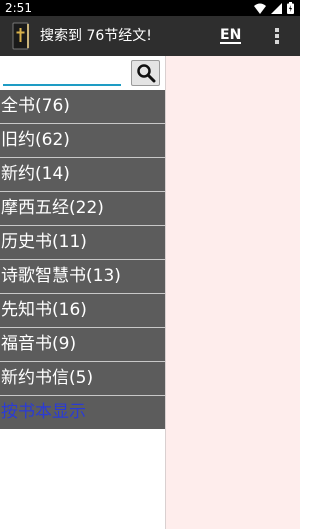  I want to click on filter-old-testament: 旧约(62), so click(83, 141).